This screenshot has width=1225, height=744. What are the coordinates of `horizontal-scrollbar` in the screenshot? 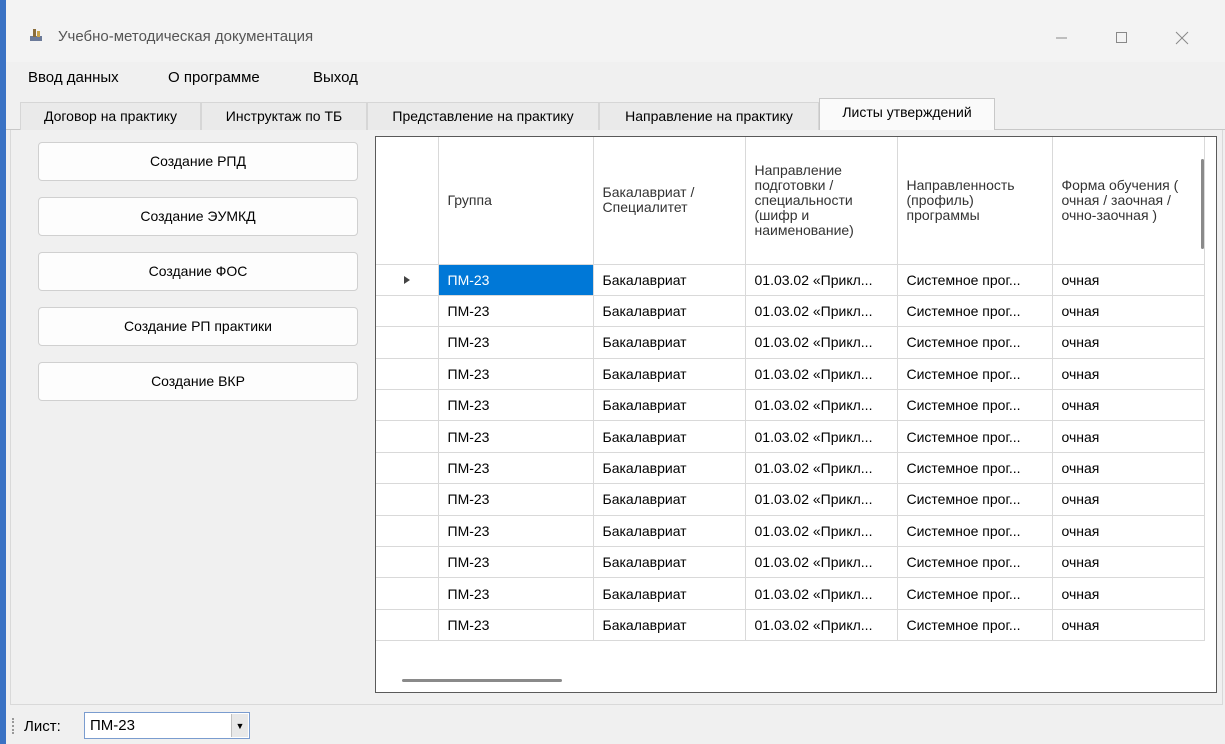 It's located at (482, 680).